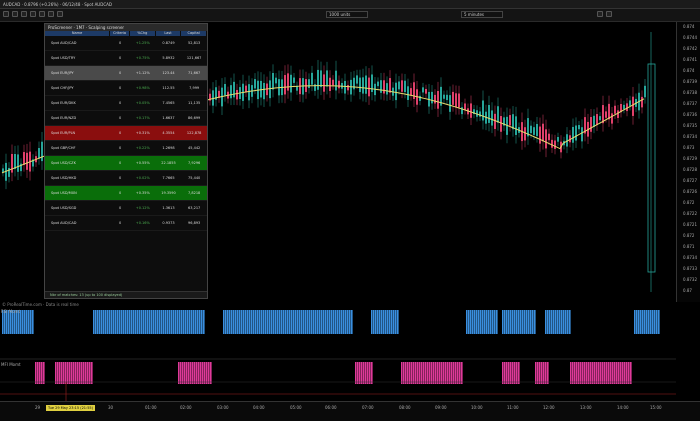 This screenshot has width=700, height=421. Describe the element at coordinates (142, 148) in the screenshot. I see `screener-cell: +0.22%` at that location.